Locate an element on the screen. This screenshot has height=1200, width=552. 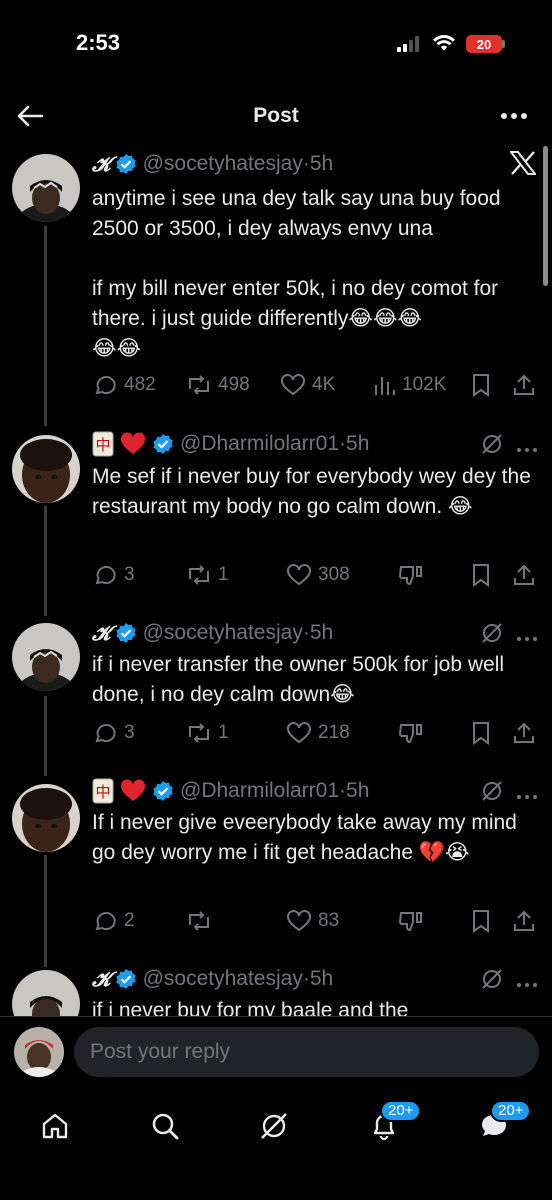
action-bar: 2 83 is located at coordinates (316, 921).